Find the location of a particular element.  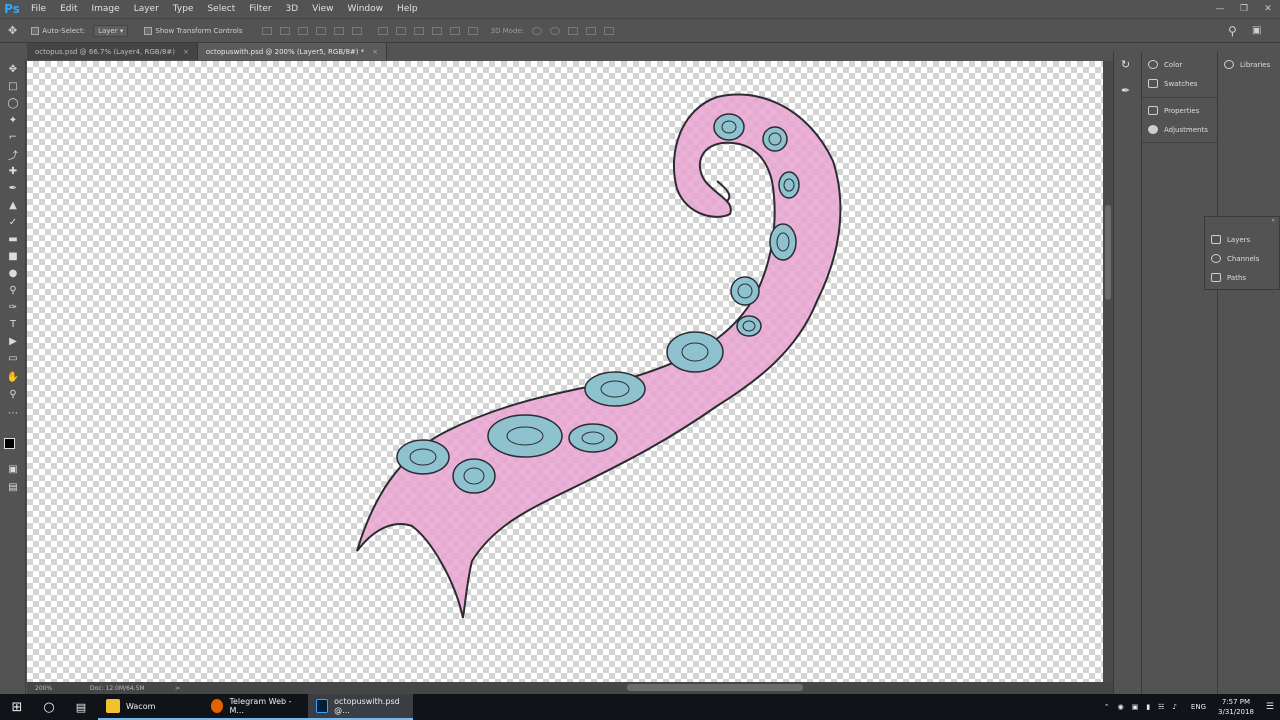

menu-view: View is located at coordinates (322, 9).